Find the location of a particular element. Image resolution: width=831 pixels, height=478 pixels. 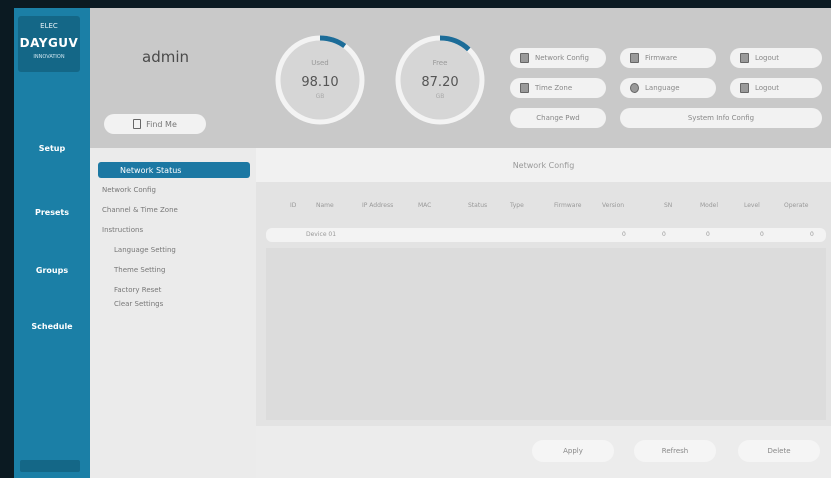

username: admin is located at coordinates (165, 57).